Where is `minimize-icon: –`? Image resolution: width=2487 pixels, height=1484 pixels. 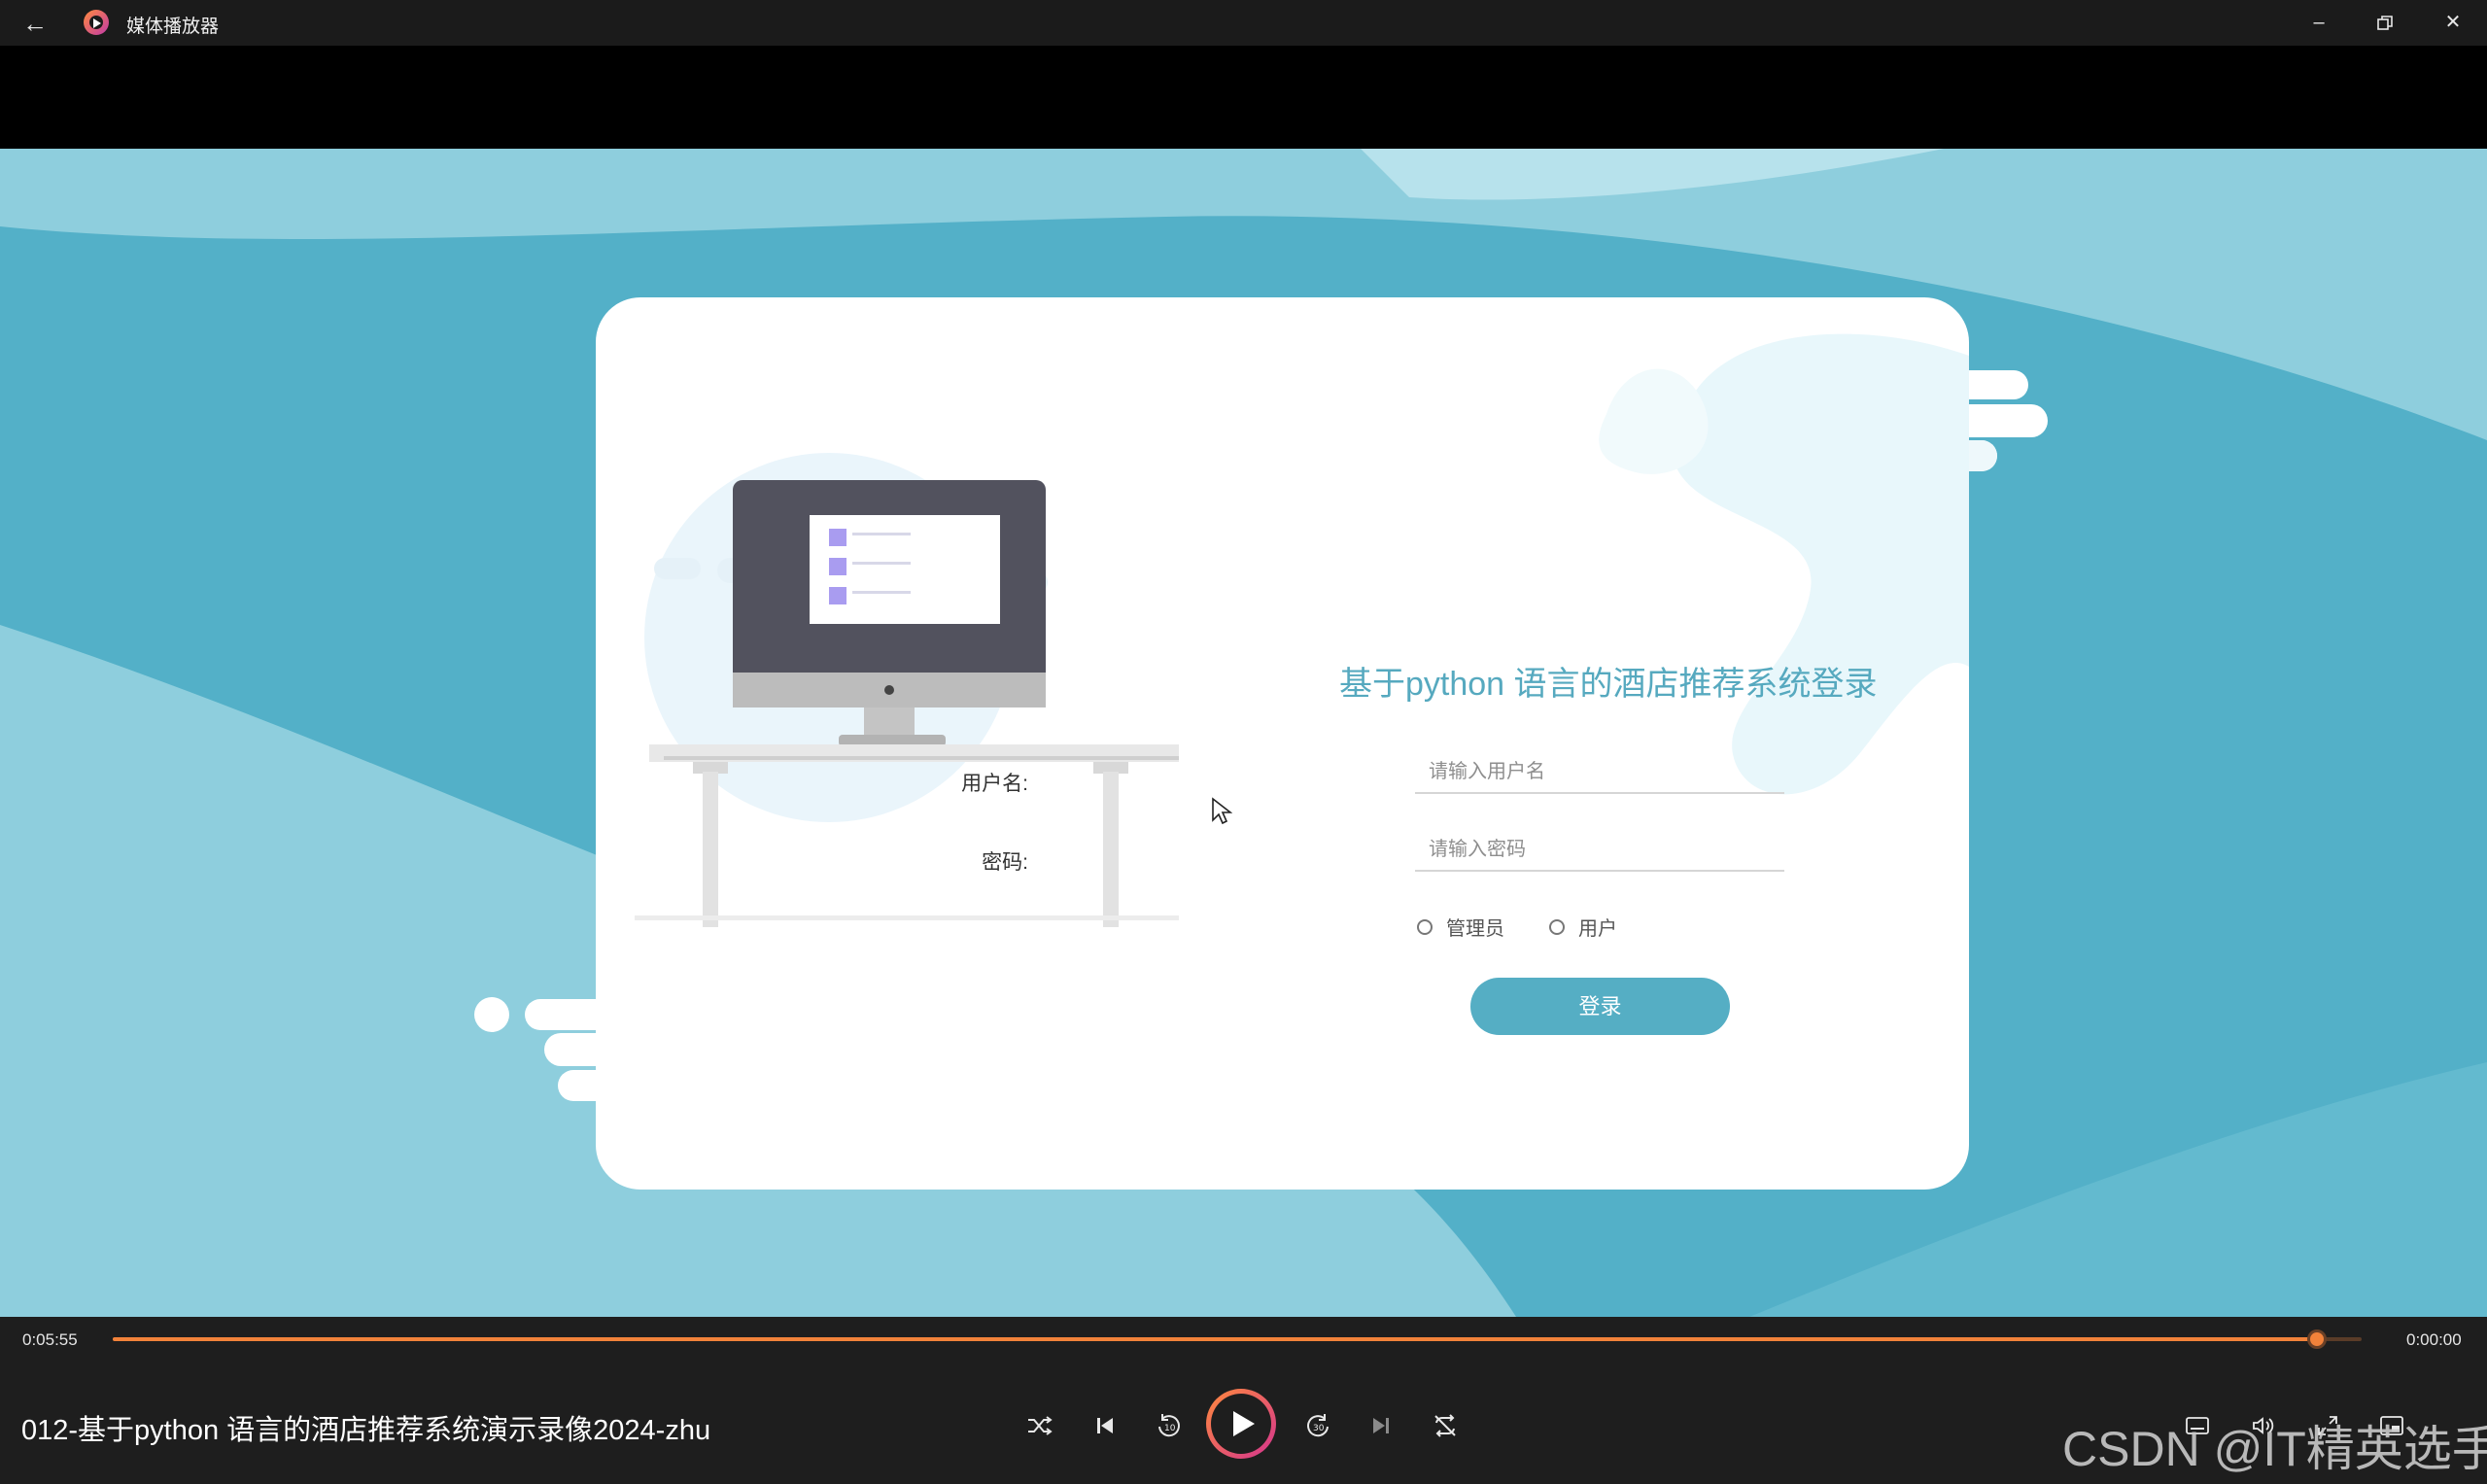 minimize-icon: – is located at coordinates (2319, 23).